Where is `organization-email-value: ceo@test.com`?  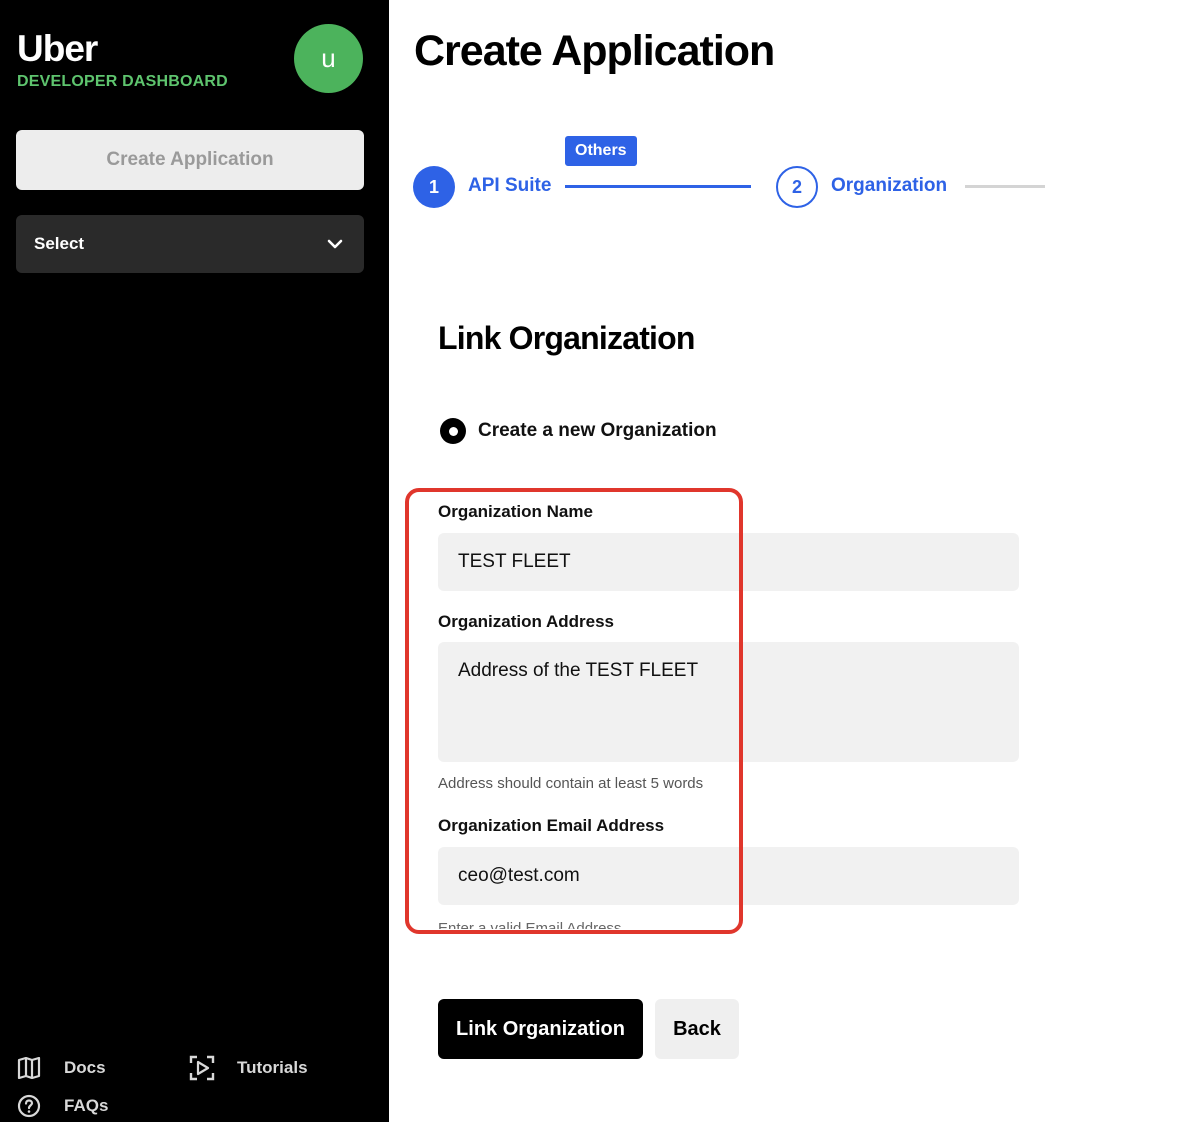
organization-email-value: ceo@test.com is located at coordinates (519, 875).